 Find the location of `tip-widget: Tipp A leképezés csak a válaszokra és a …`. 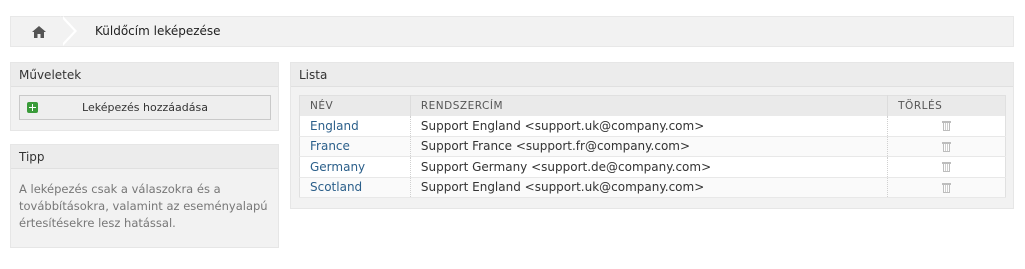

tip-widget: Tipp A leképezés csak a válaszokra és a … is located at coordinates (144, 196).